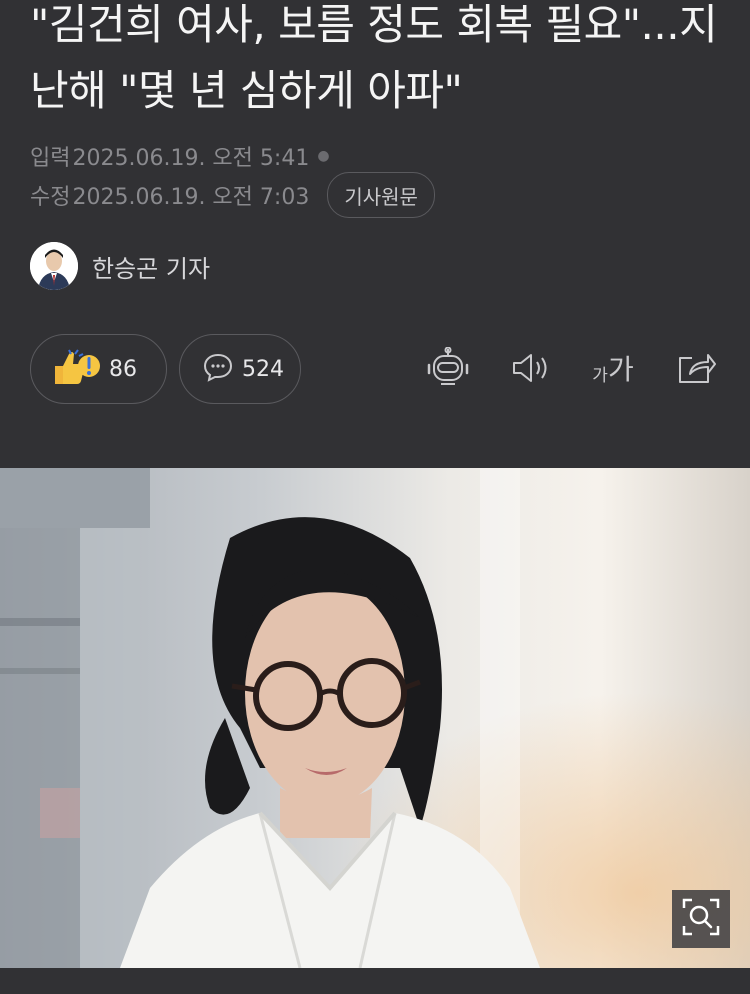 The height and width of the screenshot is (994, 750). I want to click on share-icon, so click(696, 370).